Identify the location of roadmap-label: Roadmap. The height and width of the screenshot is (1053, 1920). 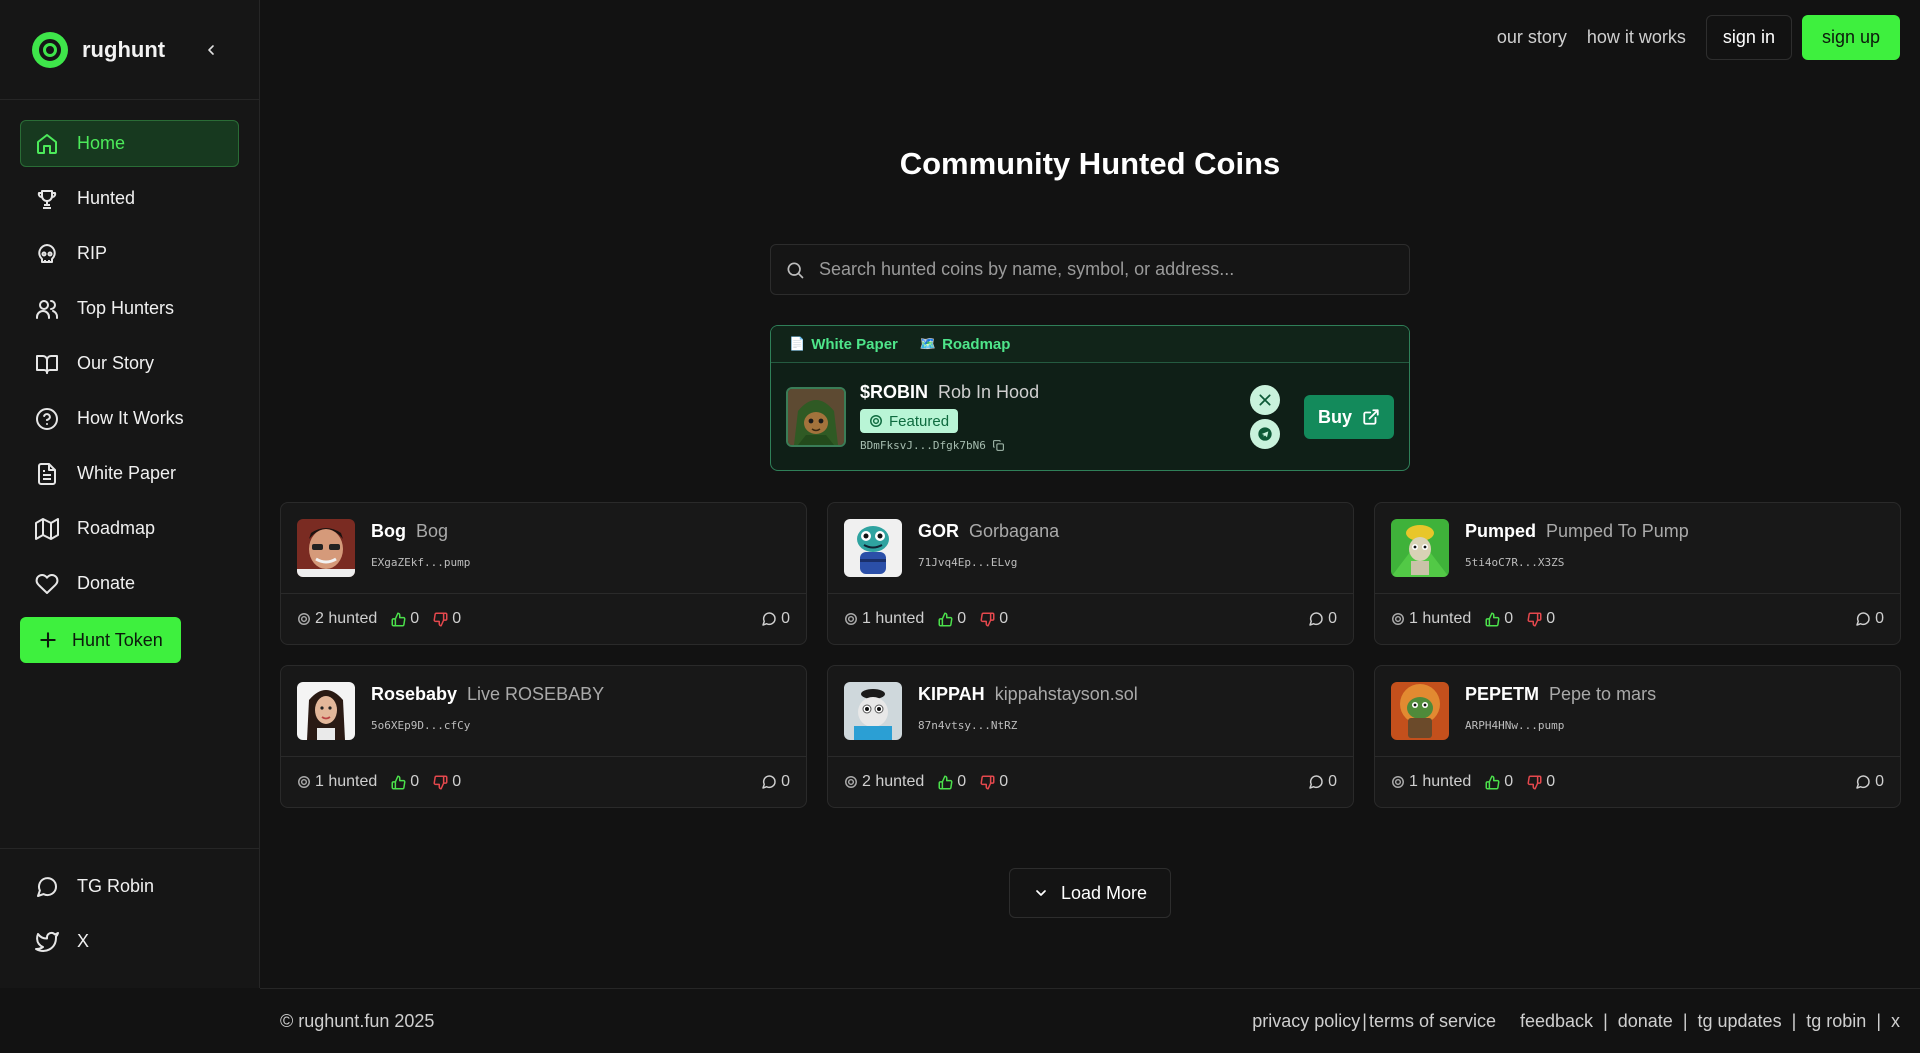
(976, 344).